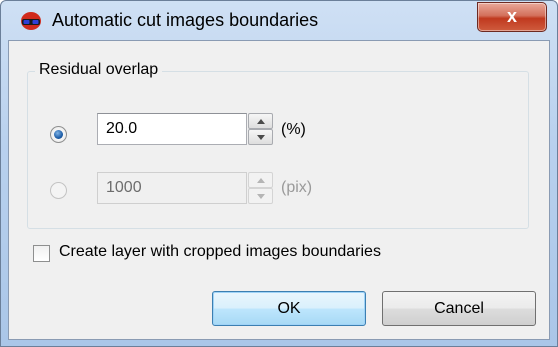  What do you see at coordinates (41, 253) in the screenshot?
I see `create-layer-checkbox` at bounding box center [41, 253].